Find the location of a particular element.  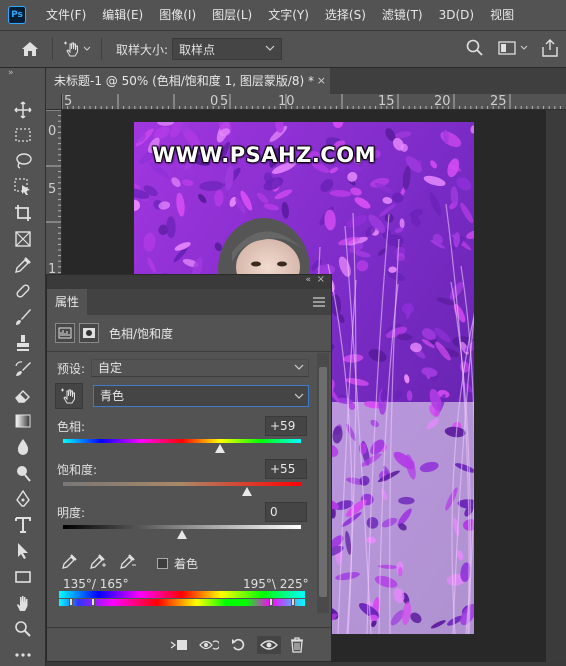

frame-icon is located at coordinates (23, 239).